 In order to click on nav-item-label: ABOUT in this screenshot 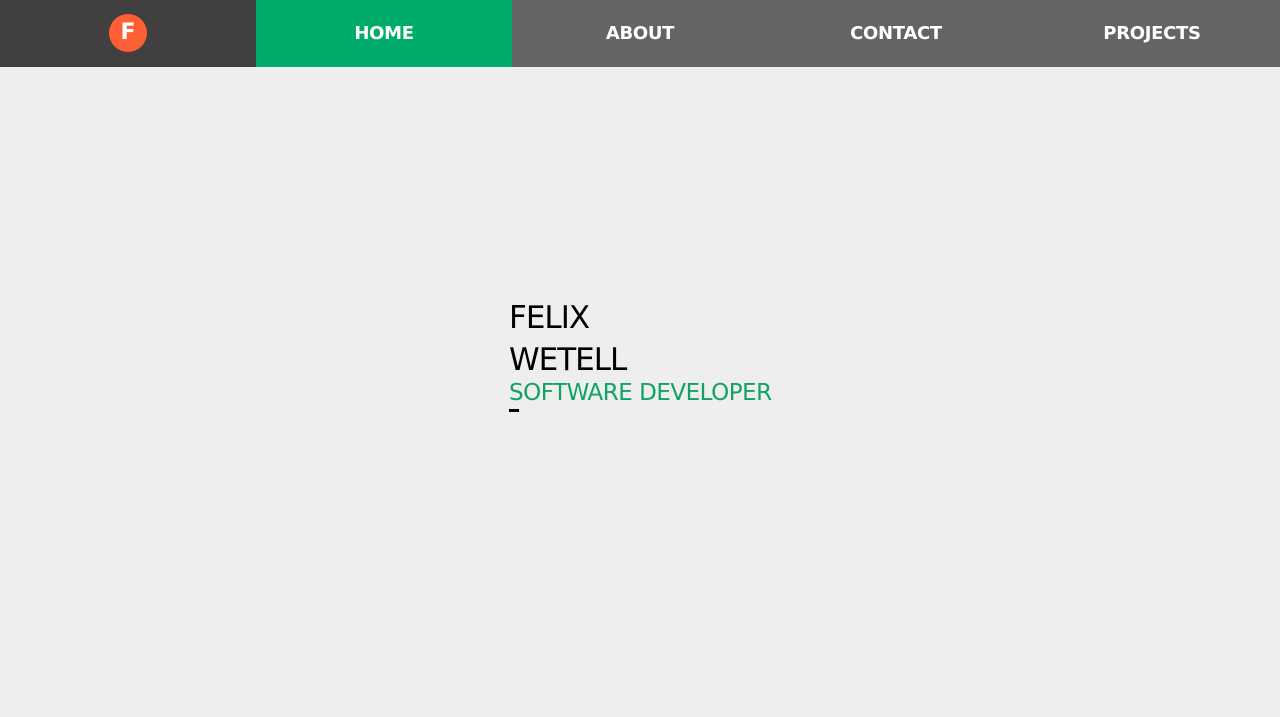, I will do `click(640, 33)`.